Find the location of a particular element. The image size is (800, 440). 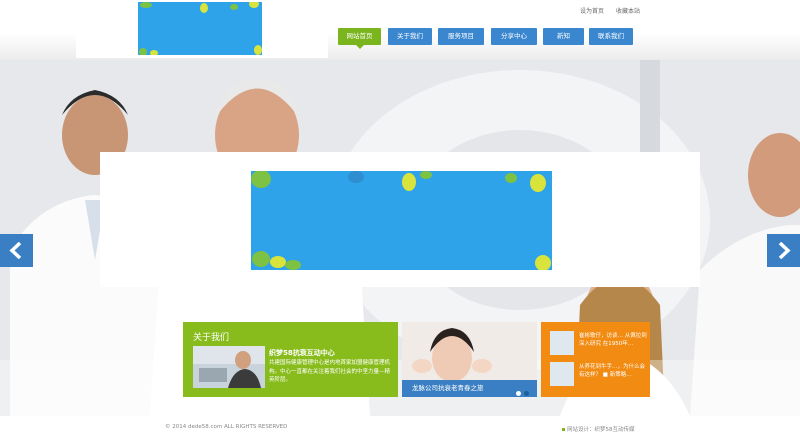

logo-image is located at coordinates (200, 28).